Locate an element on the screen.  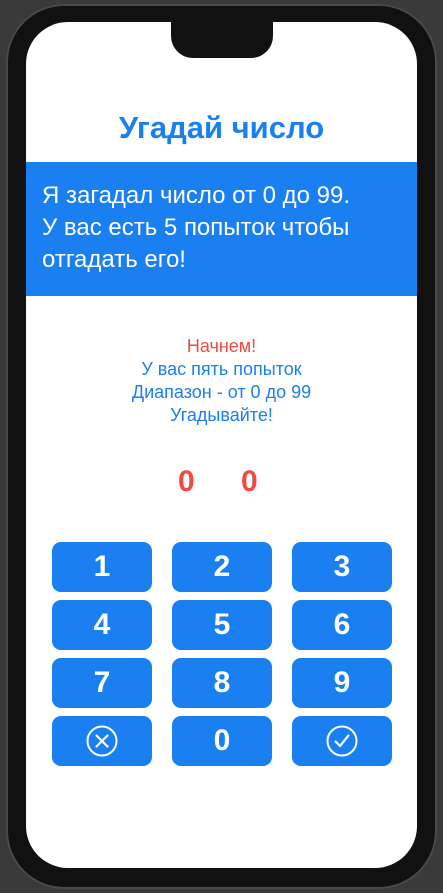
key-label: 5 is located at coordinates (222, 624).